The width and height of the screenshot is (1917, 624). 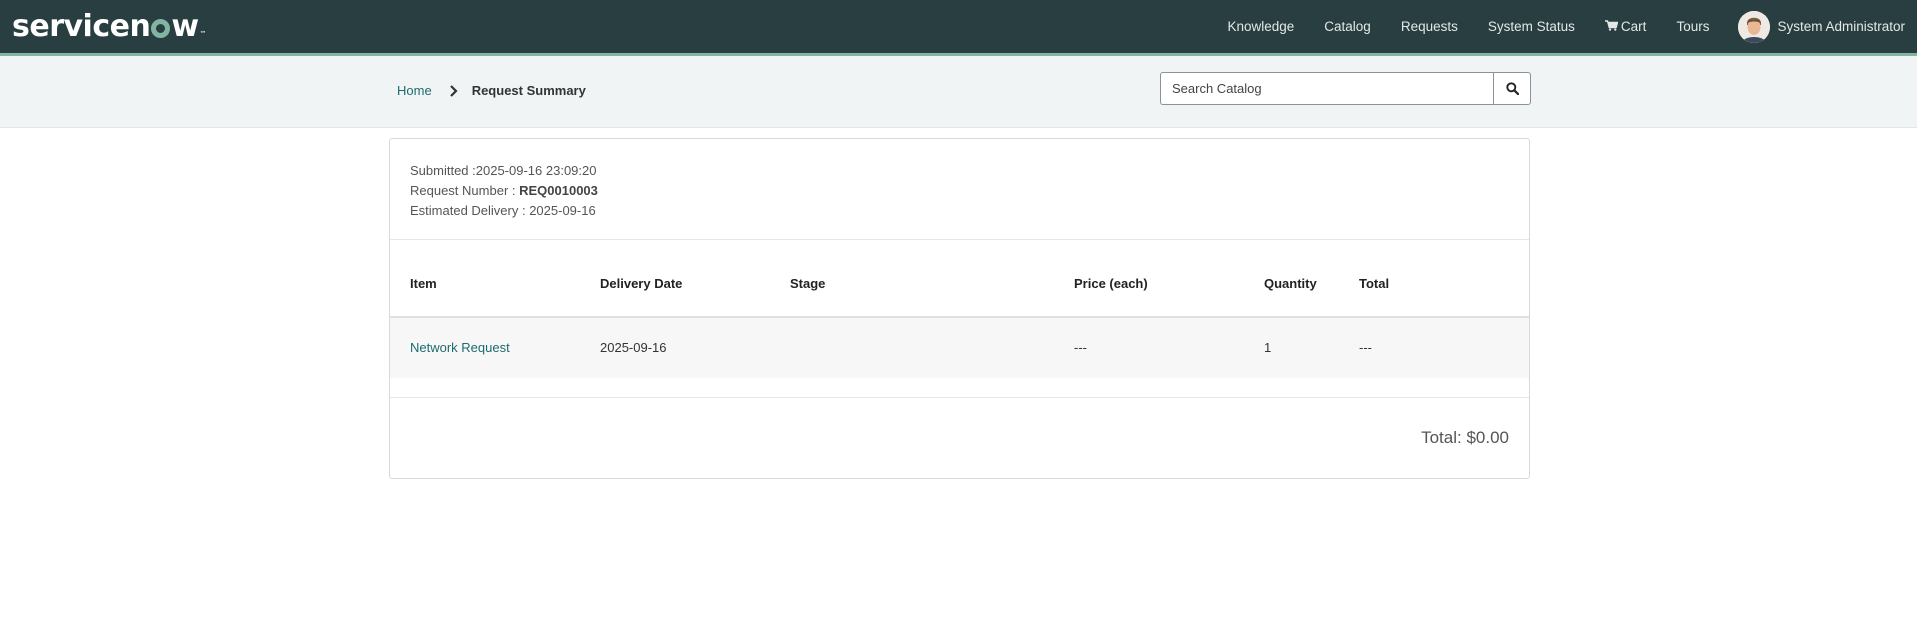 What do you see at coordinates (1429, 26) in the screenshot?
I see `nav-requests: Requests` at bounding box center [1429, 26].